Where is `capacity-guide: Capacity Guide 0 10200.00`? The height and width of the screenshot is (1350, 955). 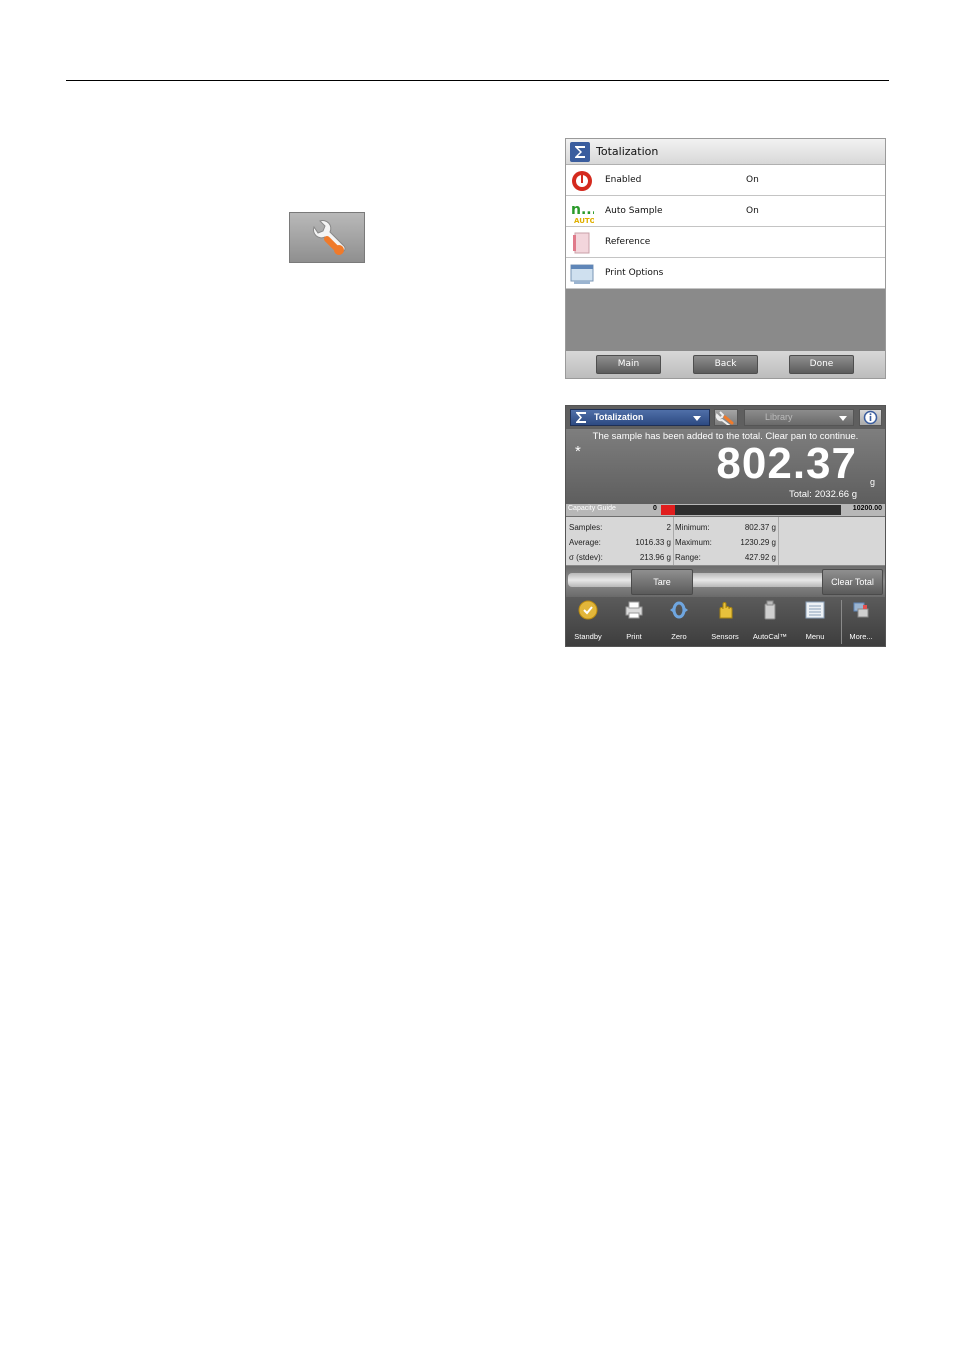 capacity-guide: Capacity Guide 0 10200.00 is located at coordinates (725, 510).